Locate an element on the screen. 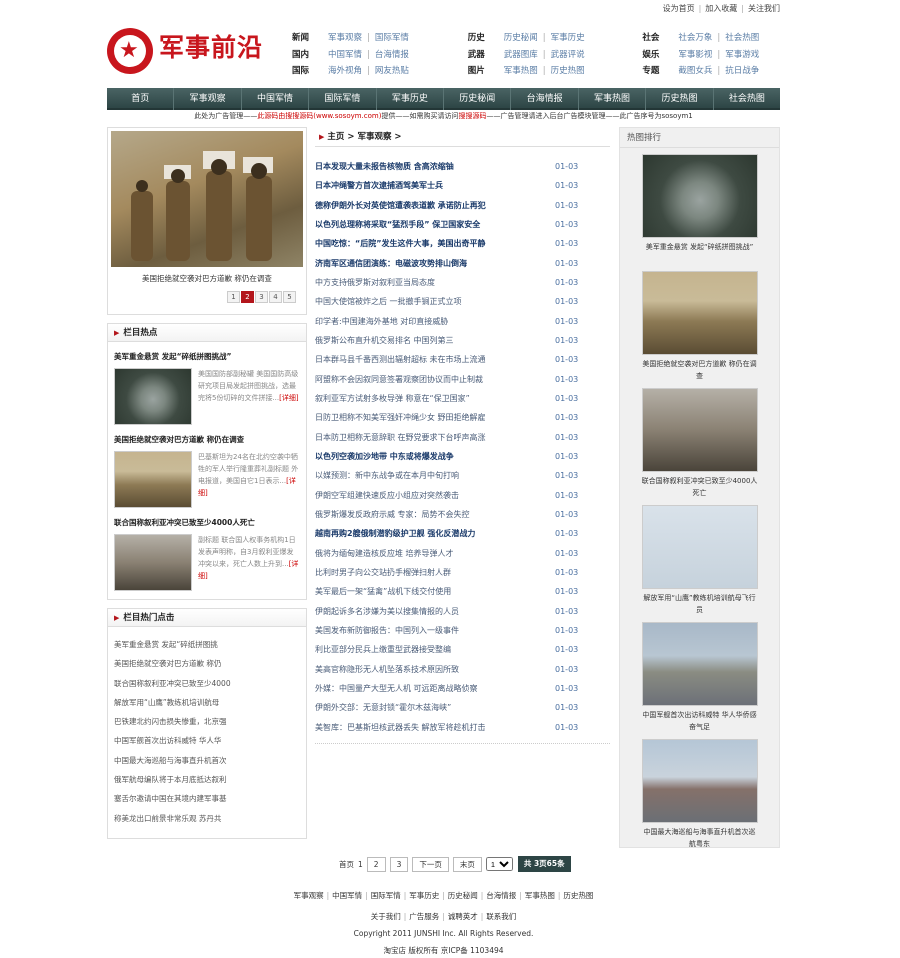  footer-link: 军事历史 is located at coordinates (424, 895).